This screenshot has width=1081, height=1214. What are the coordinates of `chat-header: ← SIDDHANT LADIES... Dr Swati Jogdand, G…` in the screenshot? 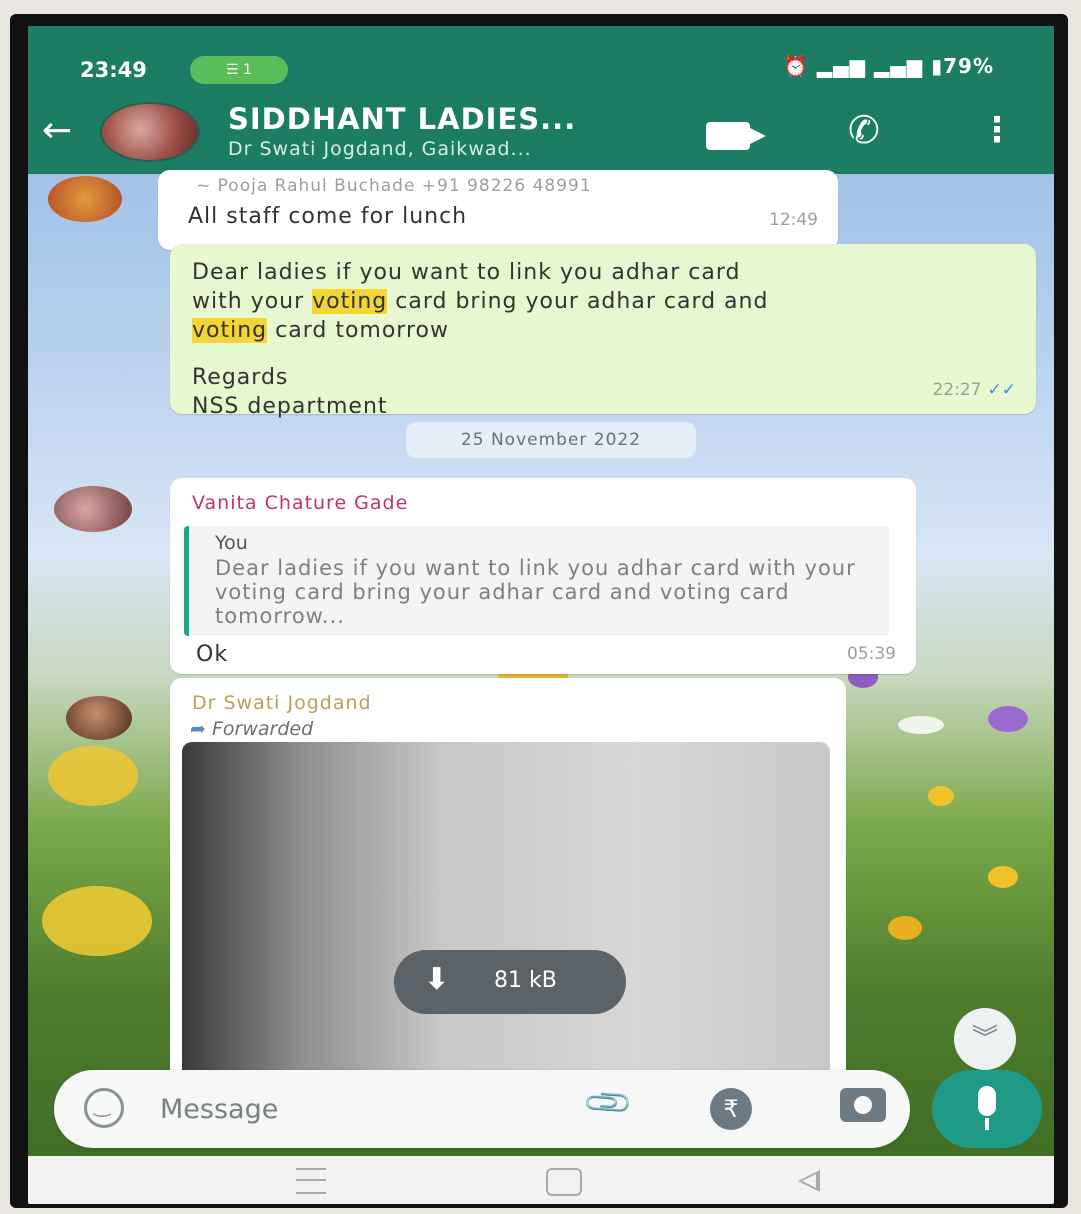 It's located at (541, 135).